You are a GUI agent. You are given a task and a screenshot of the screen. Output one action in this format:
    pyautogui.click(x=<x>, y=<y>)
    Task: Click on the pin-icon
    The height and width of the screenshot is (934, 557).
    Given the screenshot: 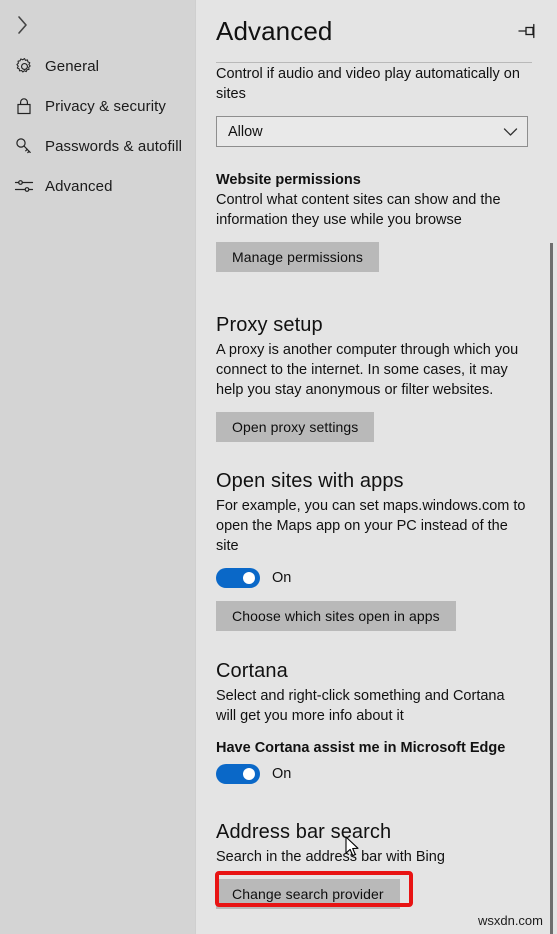 What is the action you would take?
    pyautogui.click(x=528, y=31)
    